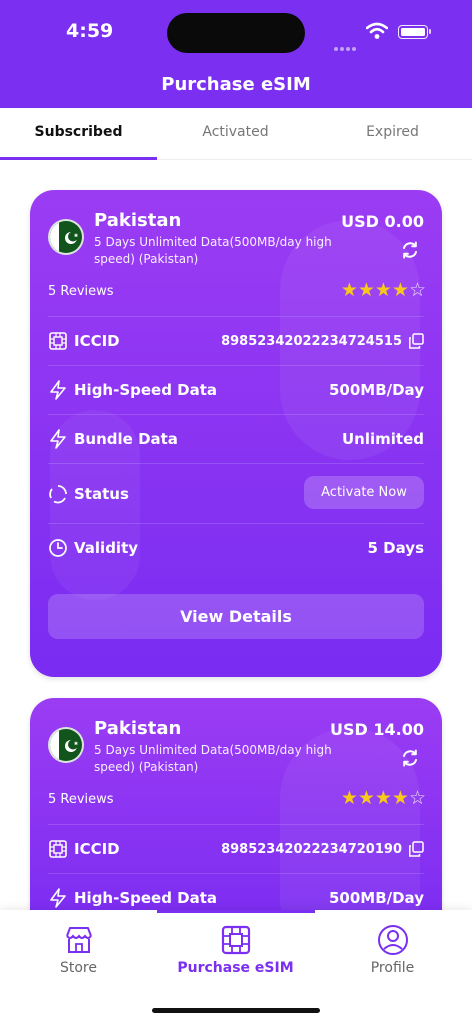 The height and width of the screenshot is (1024, 472). What do you see at coordinates (382, 221) in the screenshot?
I see `price: USD 0.00` at bounding box center [382, 221].